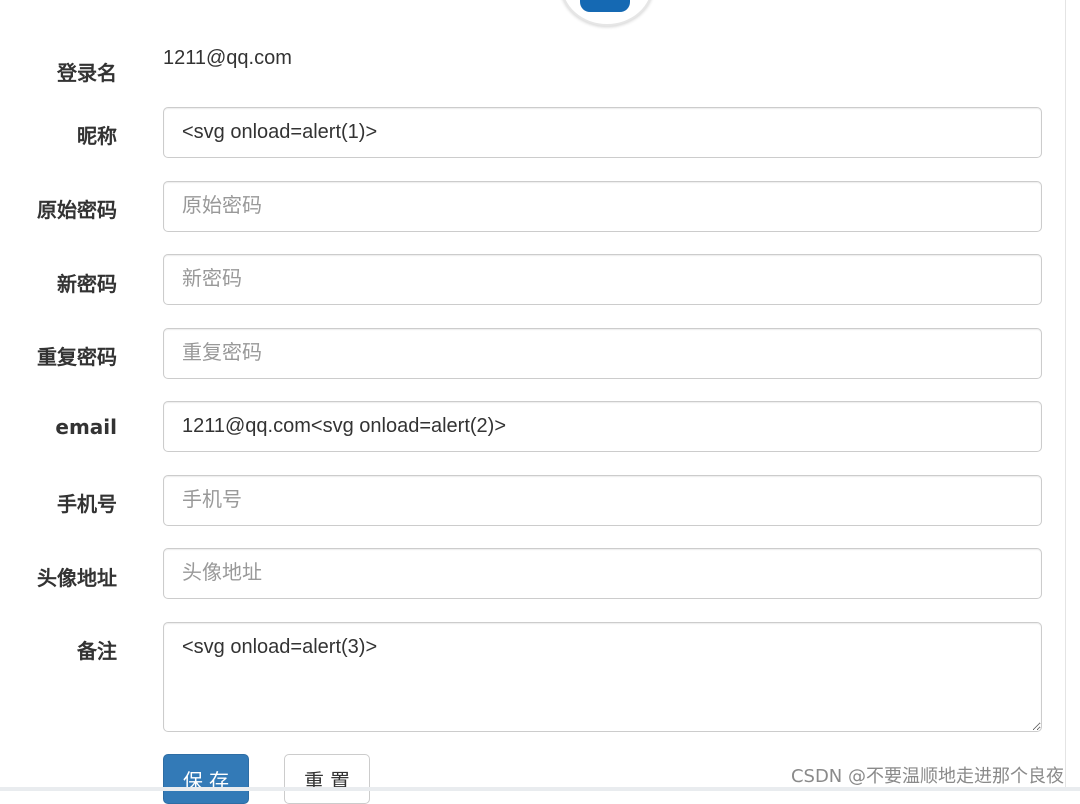  I want to click on phone-label: 手机号, so click(87, 504).